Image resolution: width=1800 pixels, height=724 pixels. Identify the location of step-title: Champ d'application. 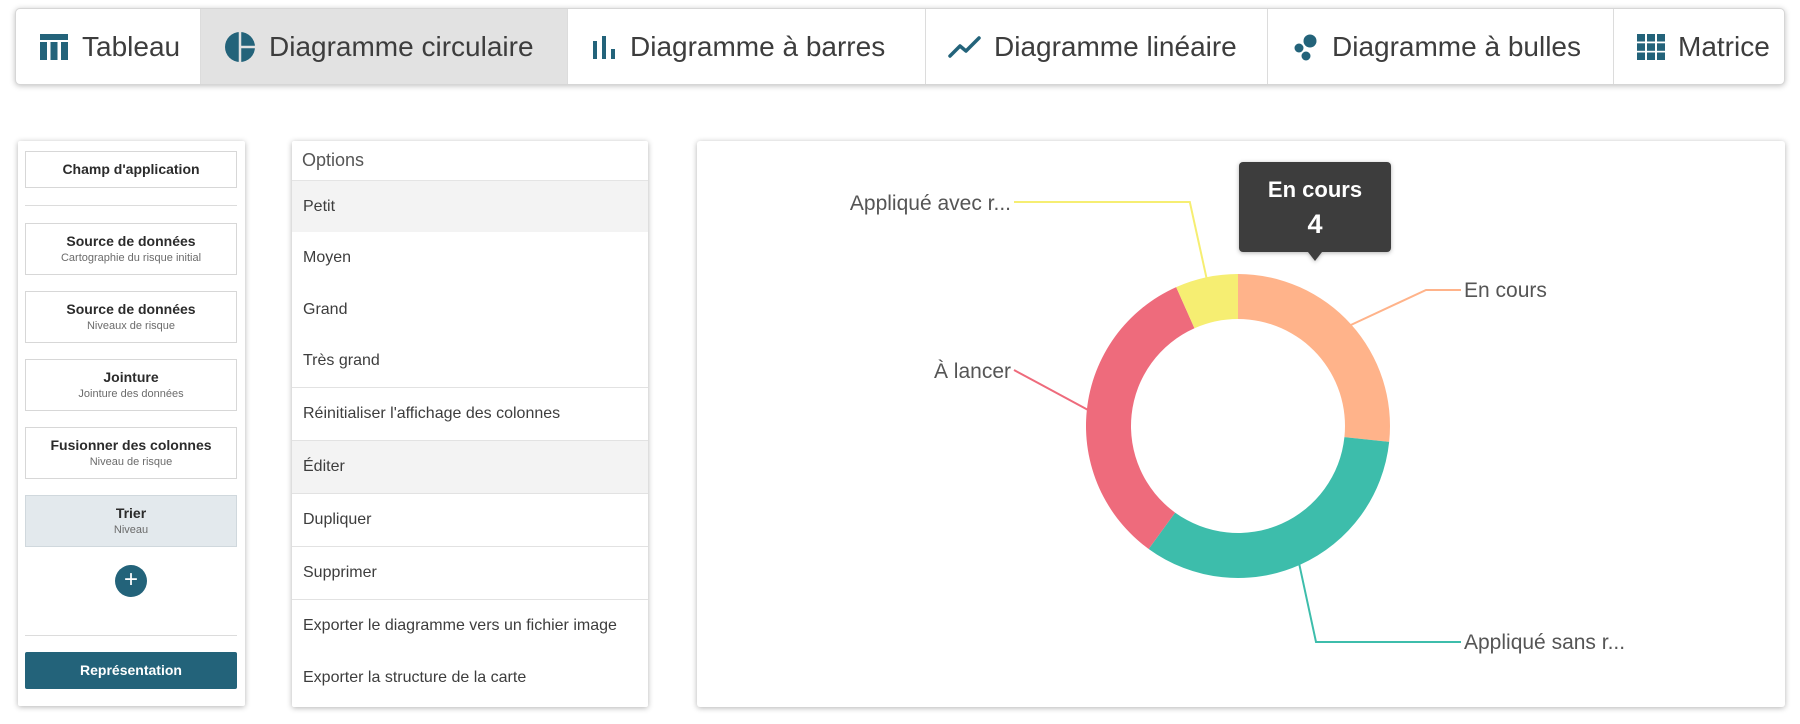
(131, 169).